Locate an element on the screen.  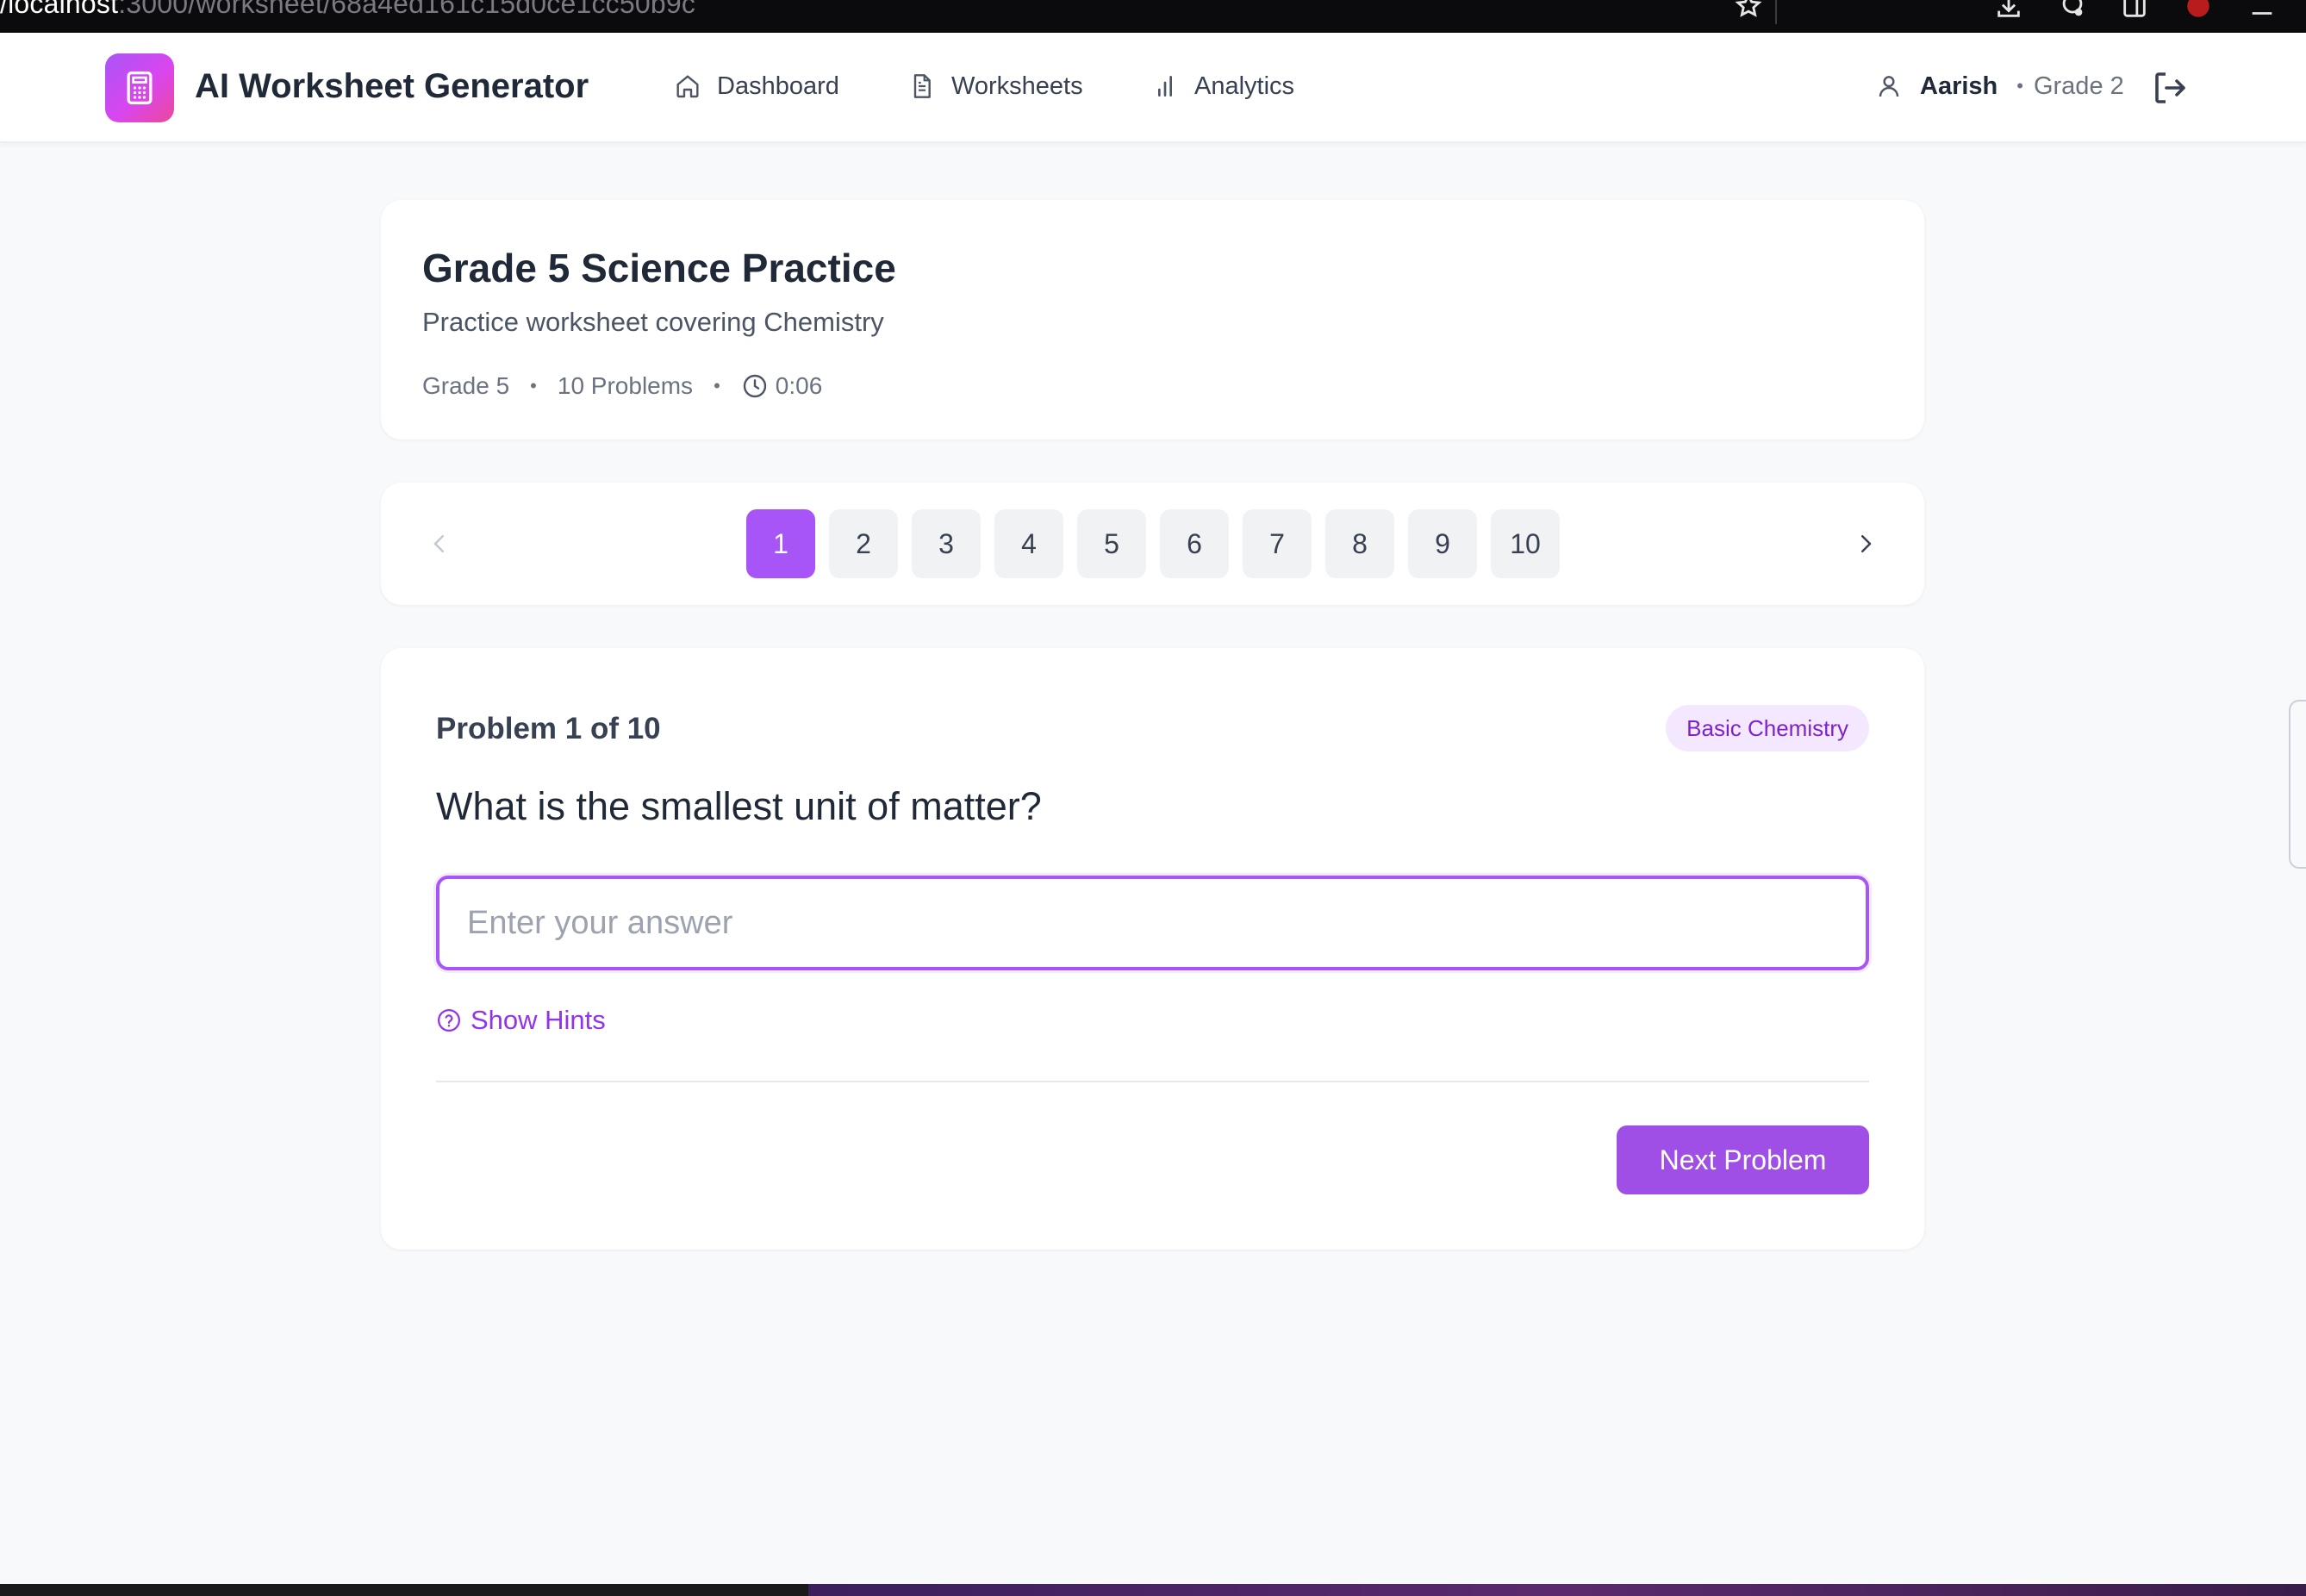
app-logo is located at coordinates (139, 87).